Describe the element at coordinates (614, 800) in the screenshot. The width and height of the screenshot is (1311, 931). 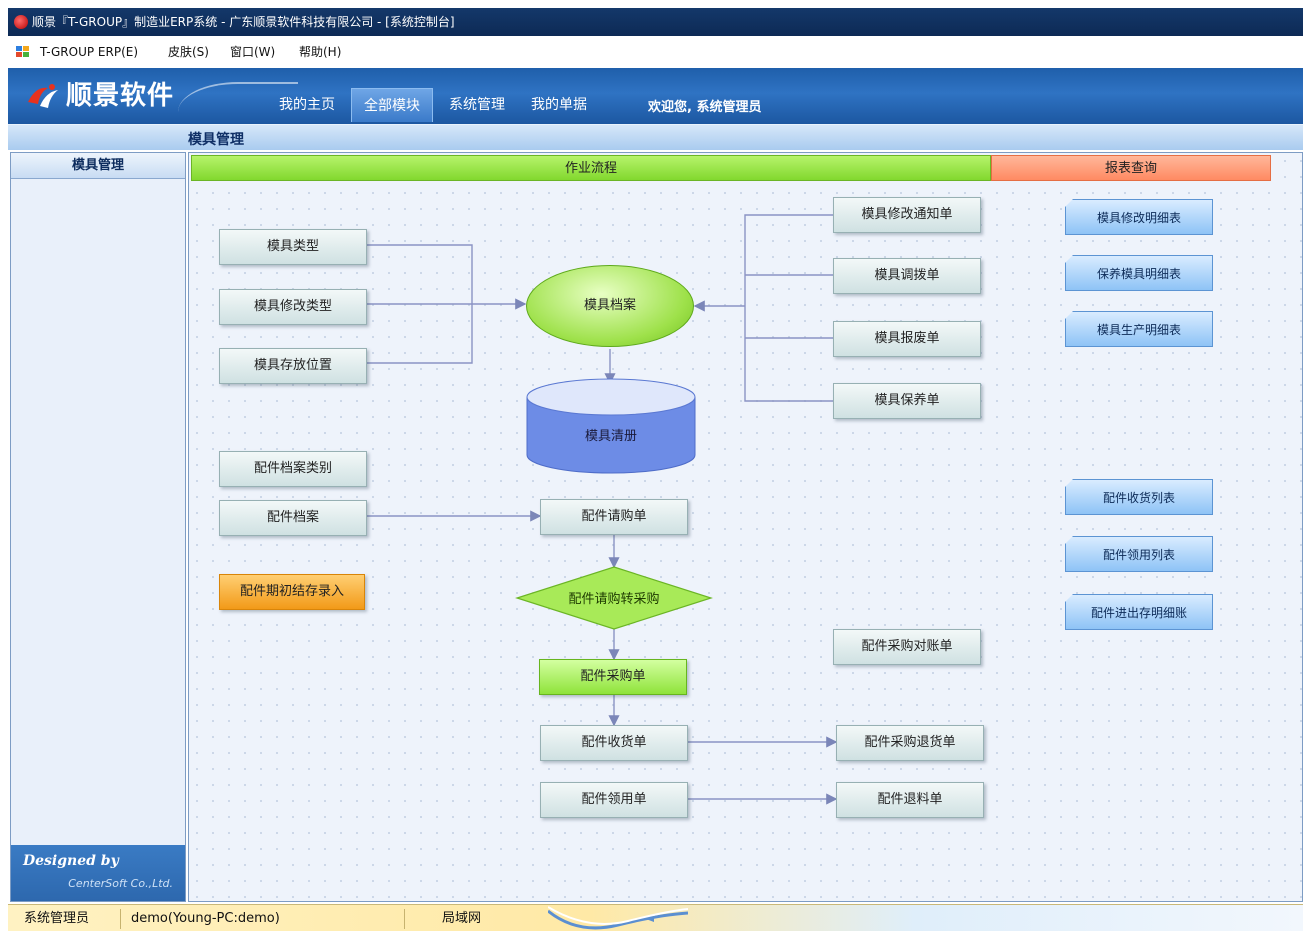
I see `part-requisition-button: 配件领用单` at that location.